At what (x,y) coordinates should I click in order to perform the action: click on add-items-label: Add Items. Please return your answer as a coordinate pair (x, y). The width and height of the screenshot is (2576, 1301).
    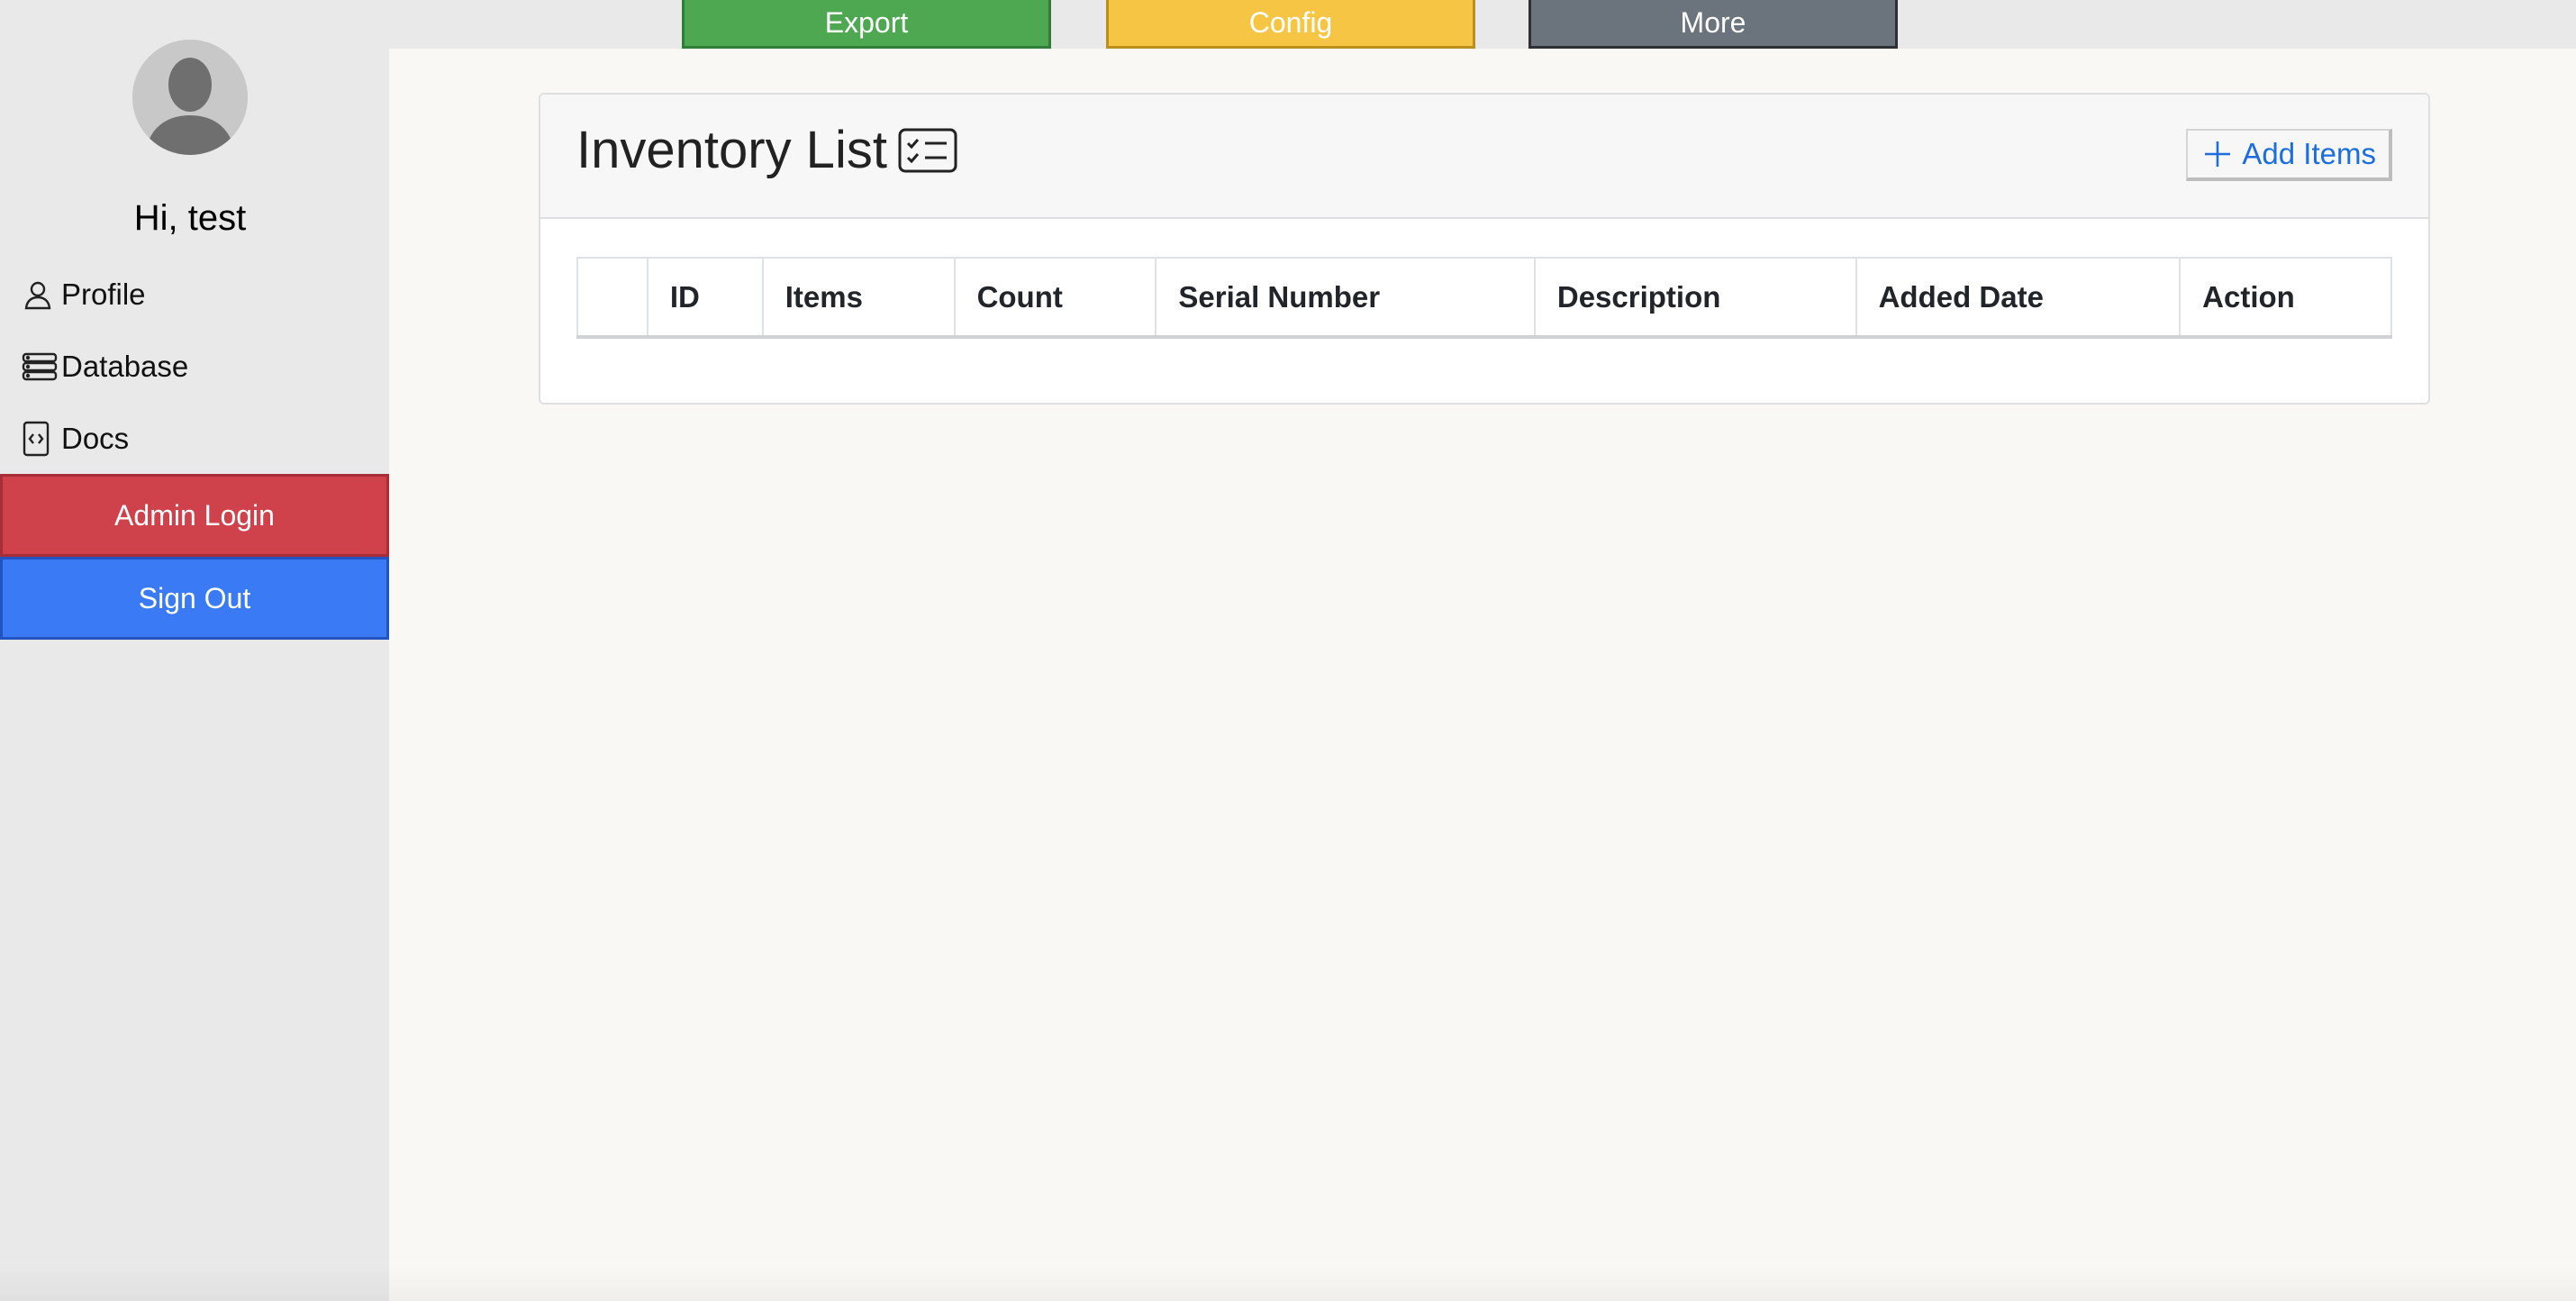
    Looking at the image, I should click on (2309, 153).